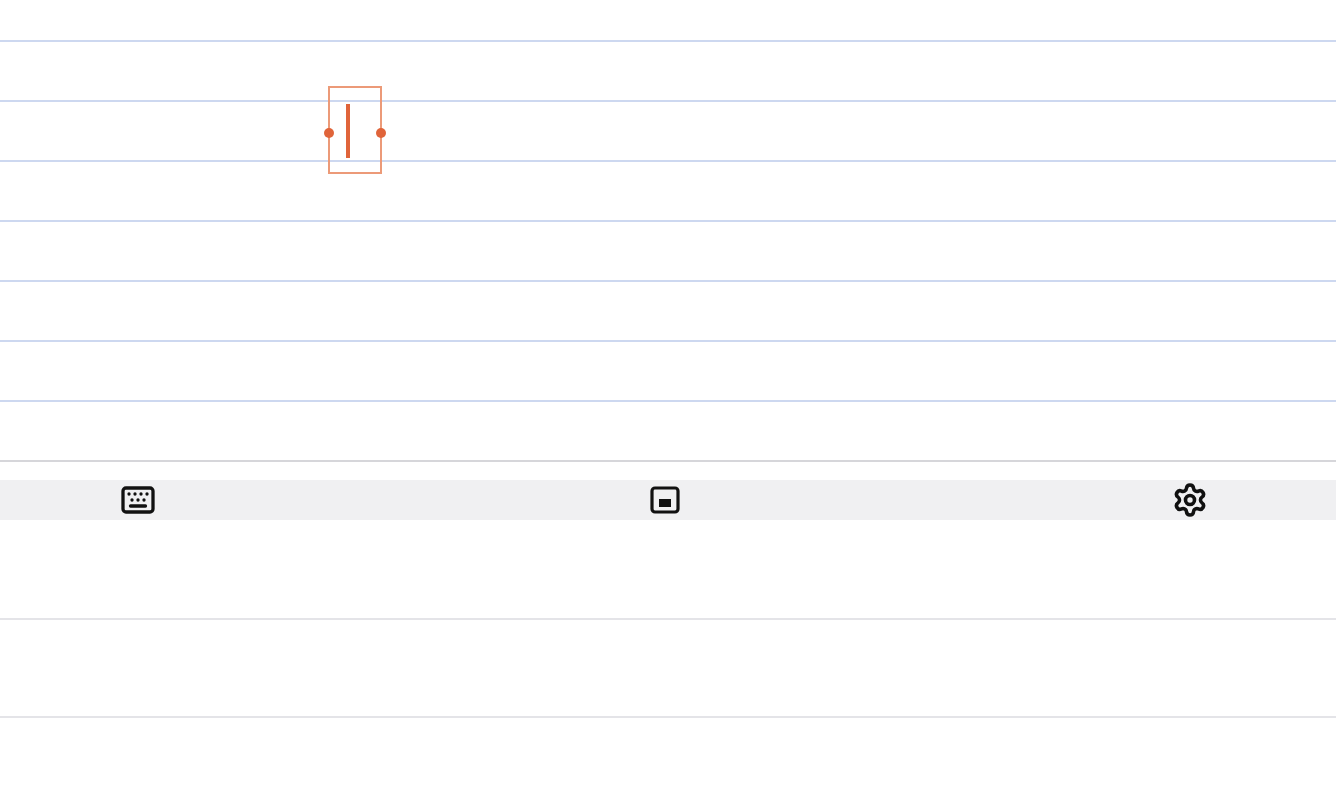 The image size is (1336, 808). Describe the element at coordinates (138, 500) in the screenshot. I see `keyboard-button` at that location.